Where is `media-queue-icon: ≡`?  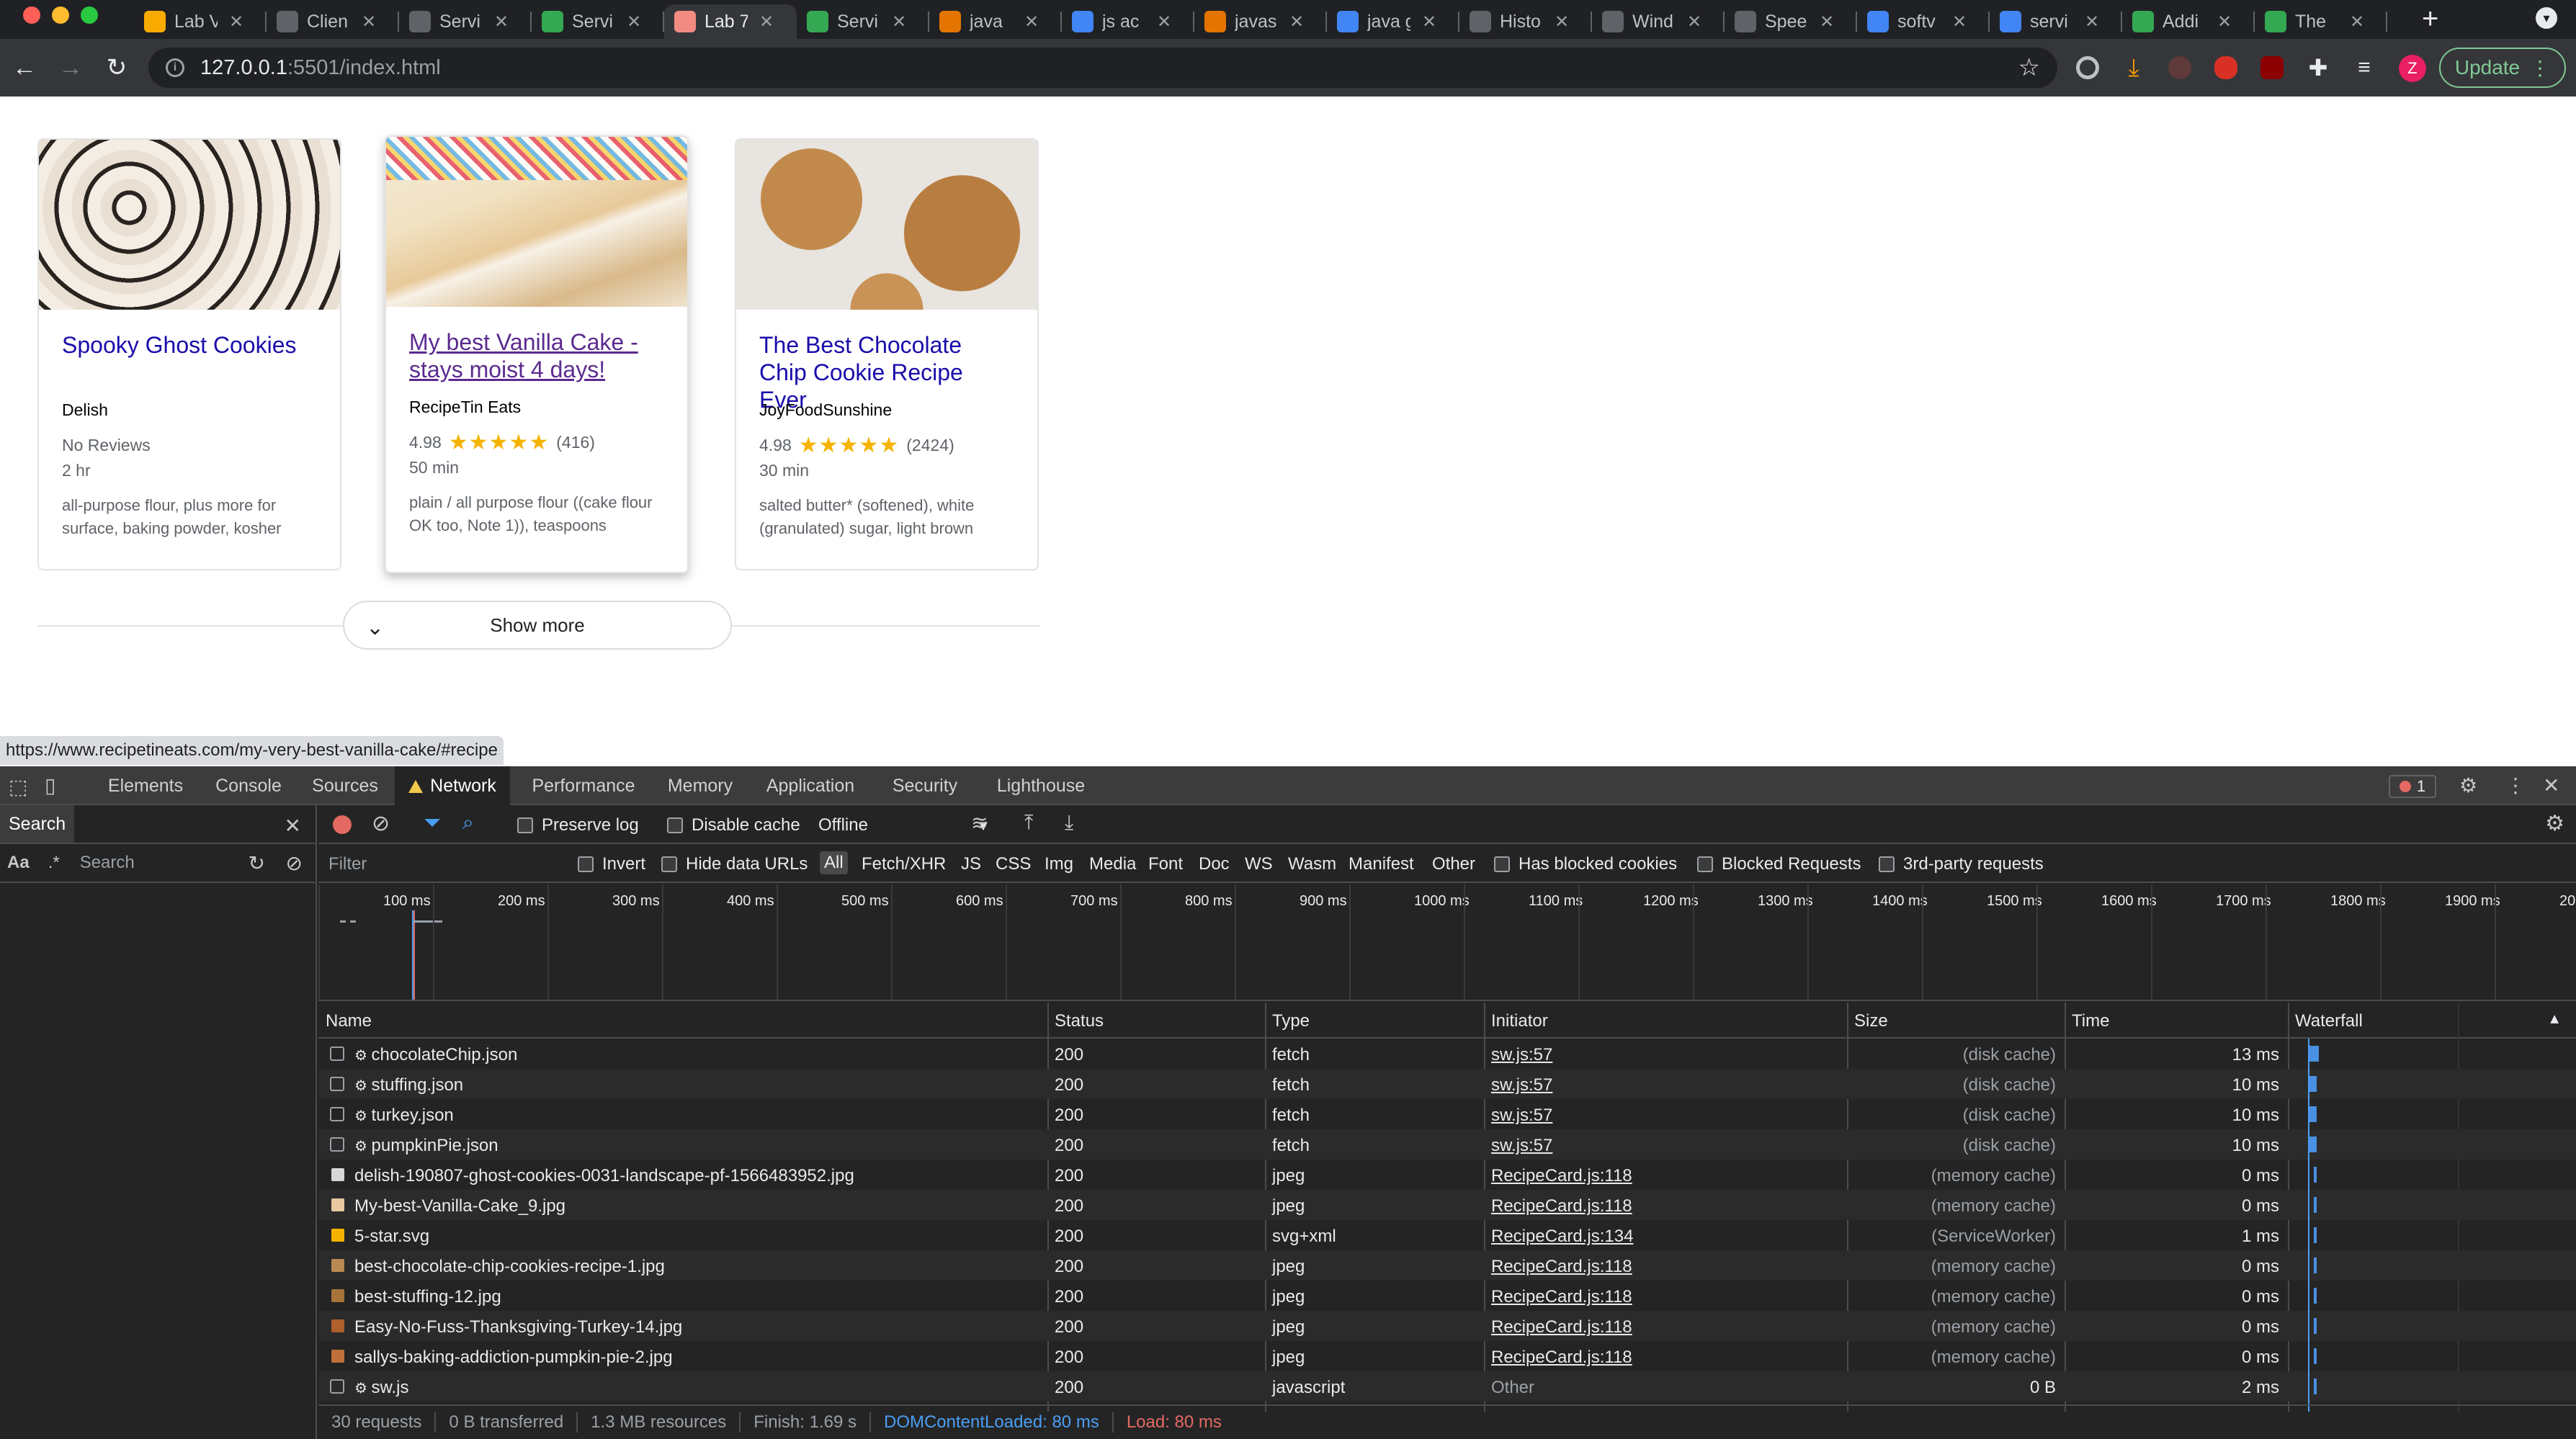 media-queue-icon: ≡ is located at coordinates (2364, 67).